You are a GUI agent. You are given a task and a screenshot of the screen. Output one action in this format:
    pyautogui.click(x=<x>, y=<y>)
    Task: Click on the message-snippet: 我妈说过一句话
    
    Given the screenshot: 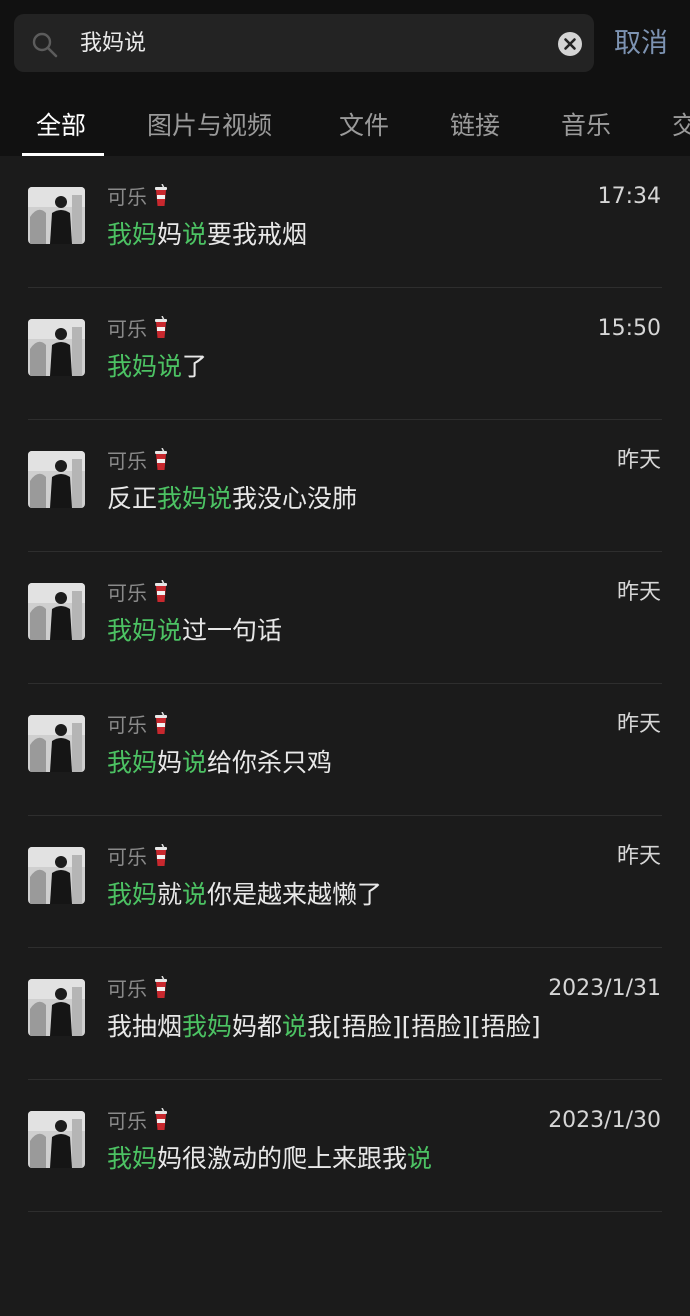 What is the action you would take?
    pyautogui.click(x=194, y=631)
    